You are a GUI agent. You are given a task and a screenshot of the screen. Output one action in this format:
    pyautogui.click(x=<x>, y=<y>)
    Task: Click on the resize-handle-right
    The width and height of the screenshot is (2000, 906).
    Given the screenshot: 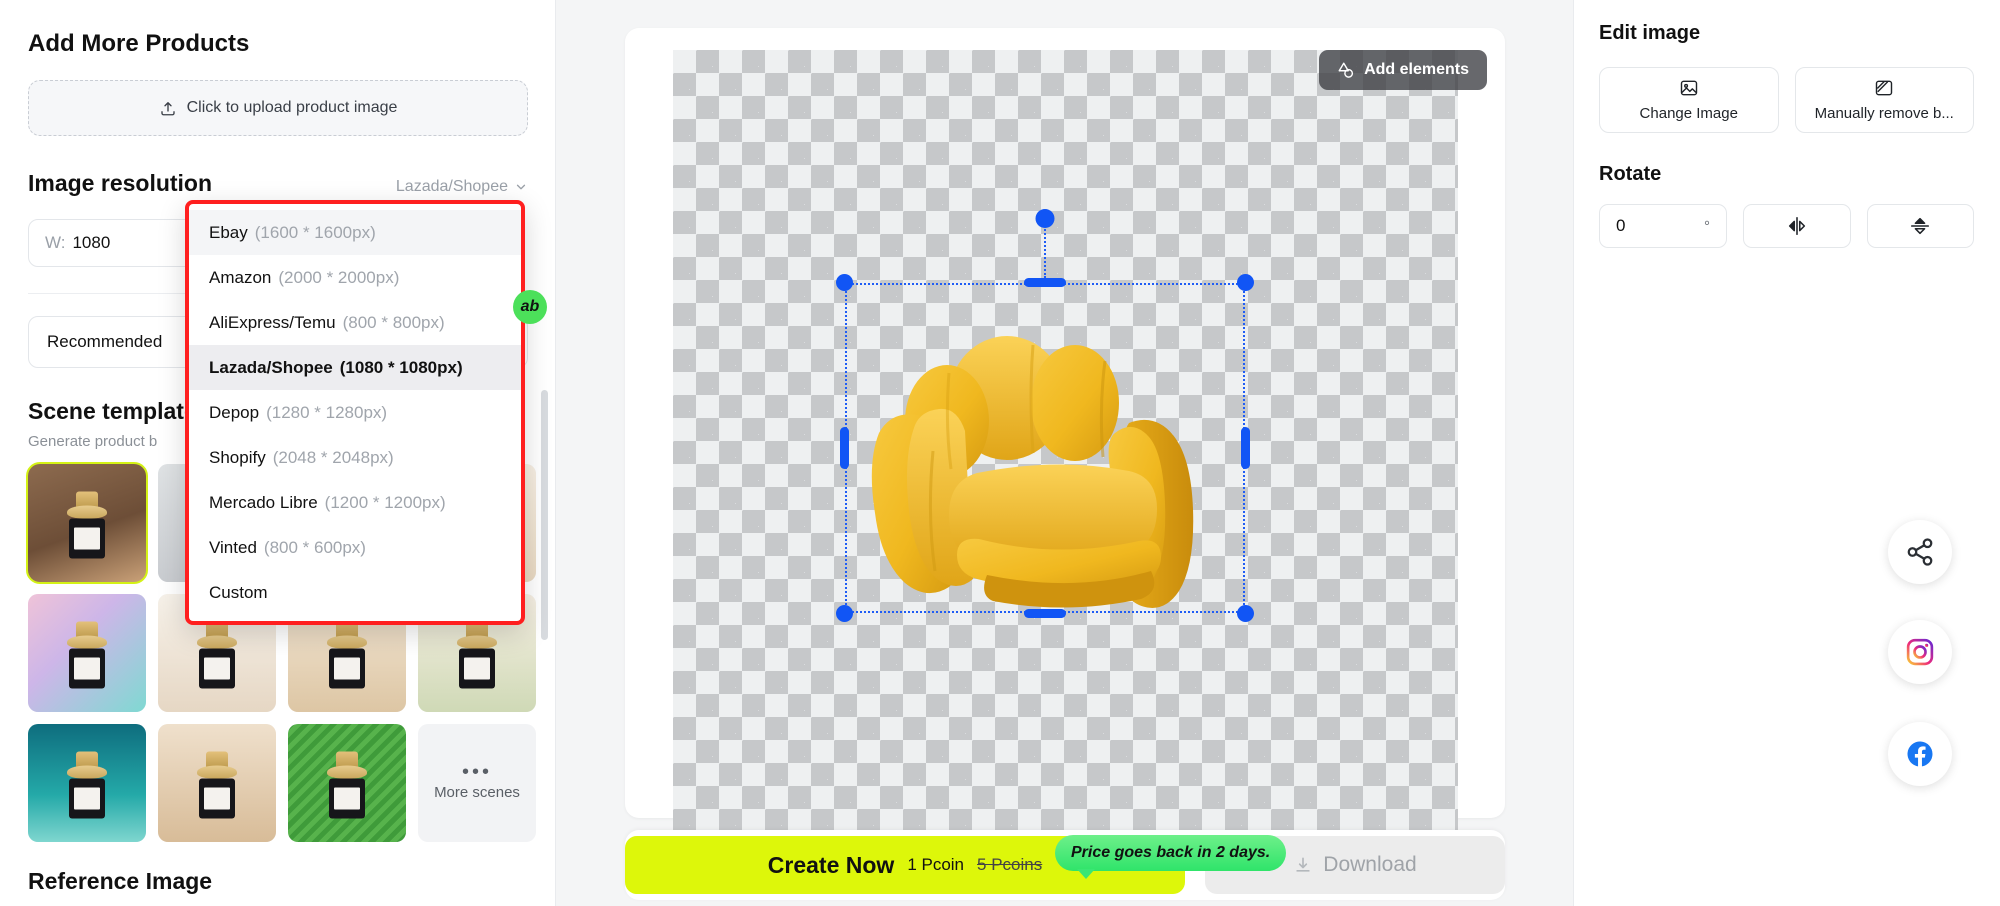 What is the action you would take?
    pyautogui.click(x=1245, y=448)
    